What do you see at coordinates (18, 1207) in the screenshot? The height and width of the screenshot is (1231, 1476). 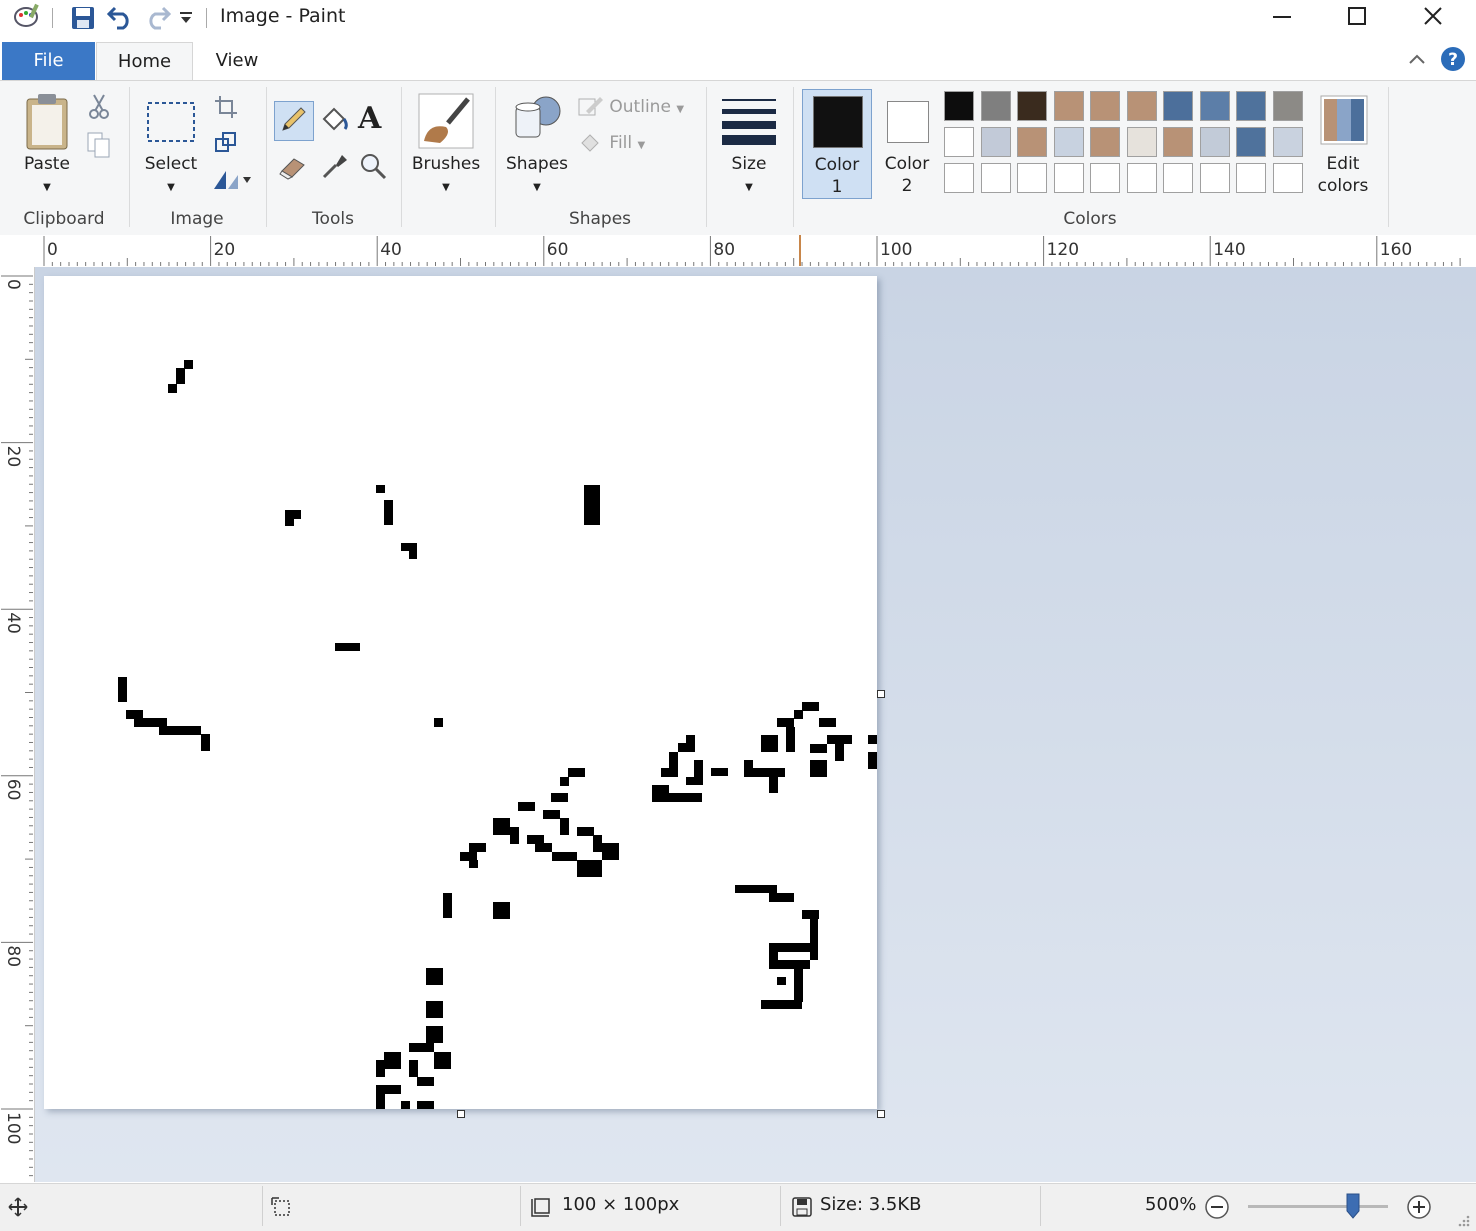 I see `cursor-position-icon` at bounding box center [18, 1207].